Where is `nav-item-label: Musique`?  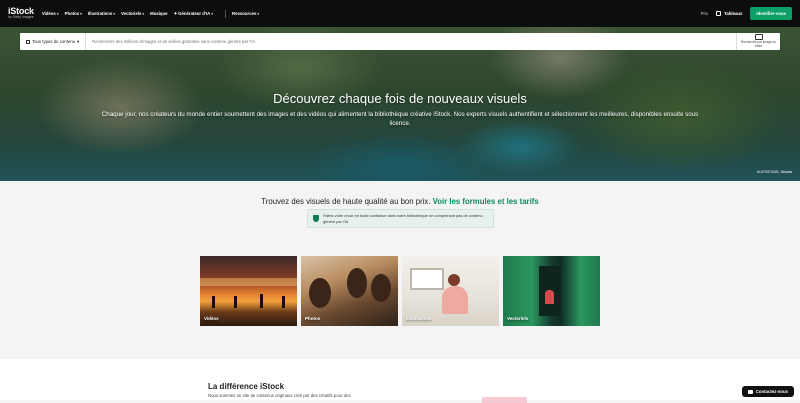 nav-item-label: Musique is located at coordinates (159, 13).